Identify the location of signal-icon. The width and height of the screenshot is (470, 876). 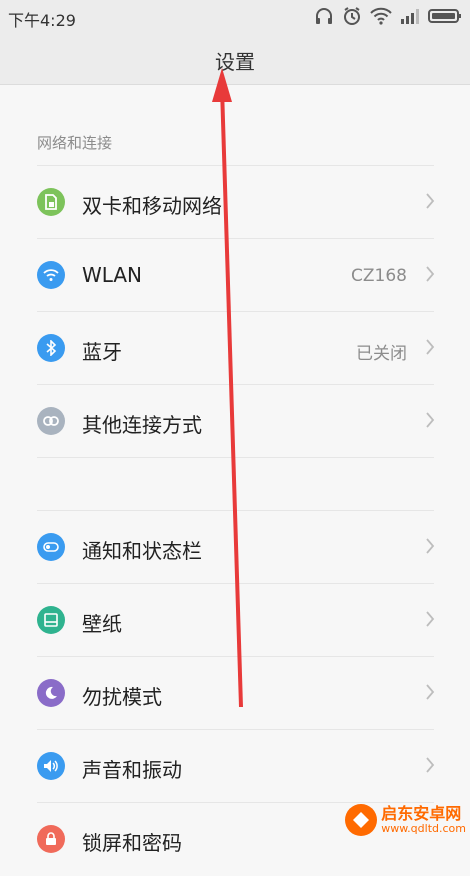
(410, 16).